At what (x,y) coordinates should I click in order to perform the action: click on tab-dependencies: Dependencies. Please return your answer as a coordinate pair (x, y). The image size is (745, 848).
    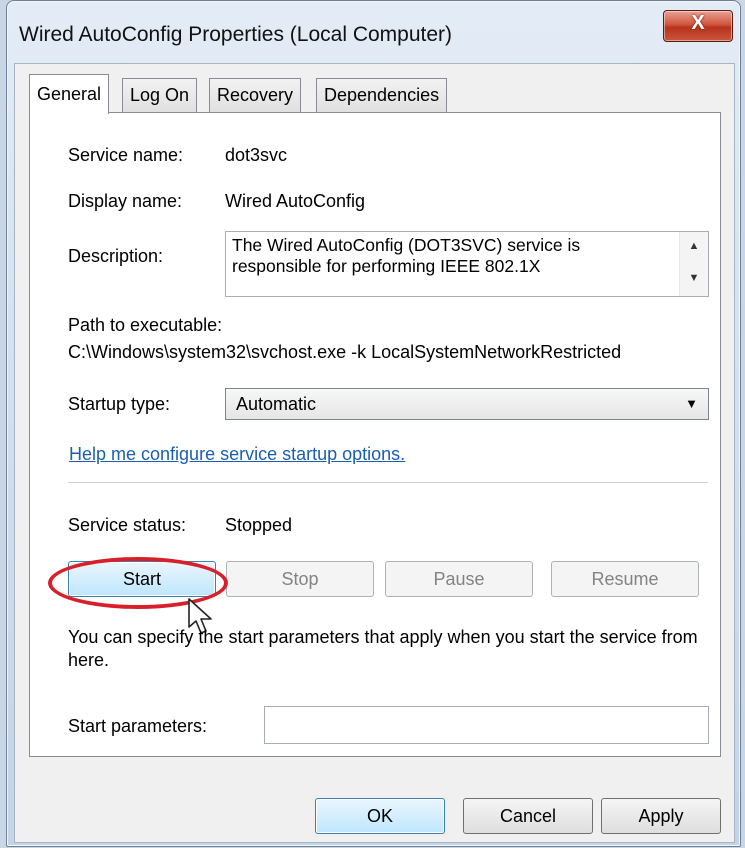
    Looking at the image, I should click on (382, 95).